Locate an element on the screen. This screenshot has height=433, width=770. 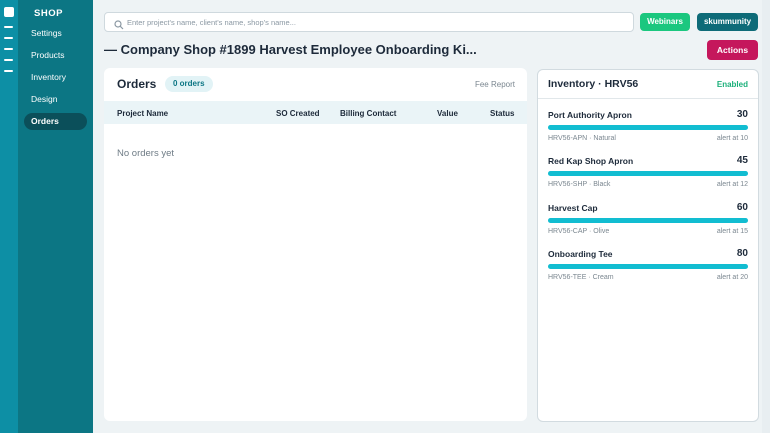
inventory-item-name: Red Kap Shop Apron is located at coordinates (591, 161).